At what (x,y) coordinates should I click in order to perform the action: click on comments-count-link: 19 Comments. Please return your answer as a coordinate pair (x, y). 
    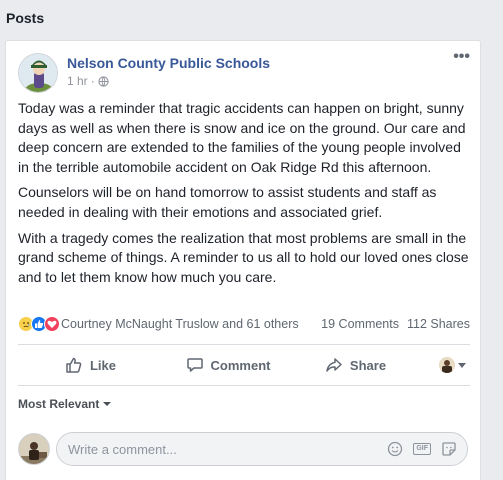
    Looking at the image, I should click on (360, 324).